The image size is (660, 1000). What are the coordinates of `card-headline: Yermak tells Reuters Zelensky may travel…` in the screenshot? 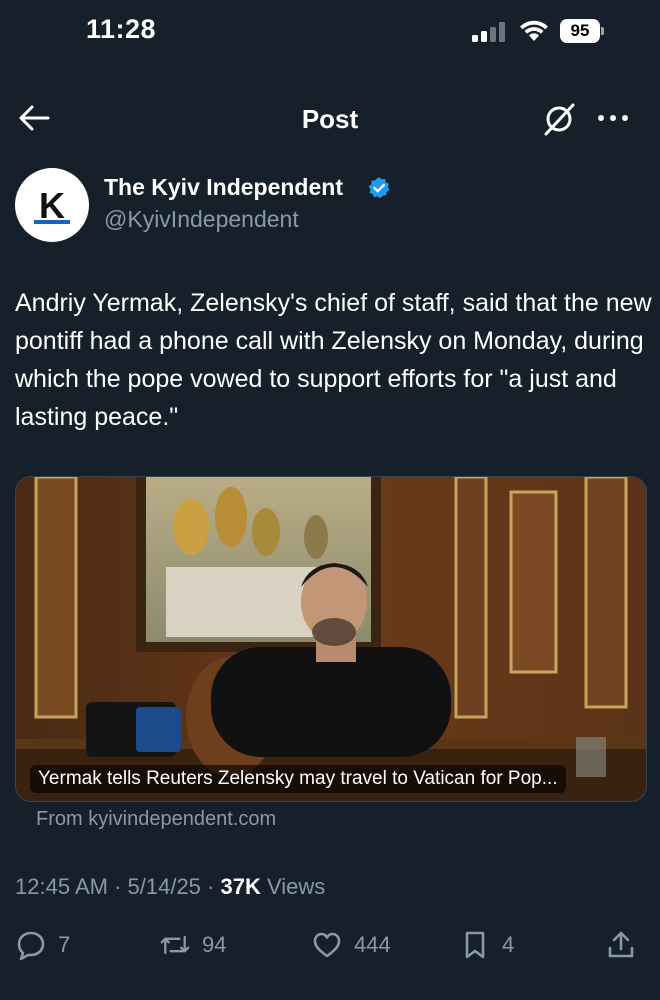 It's located at (298, 779).